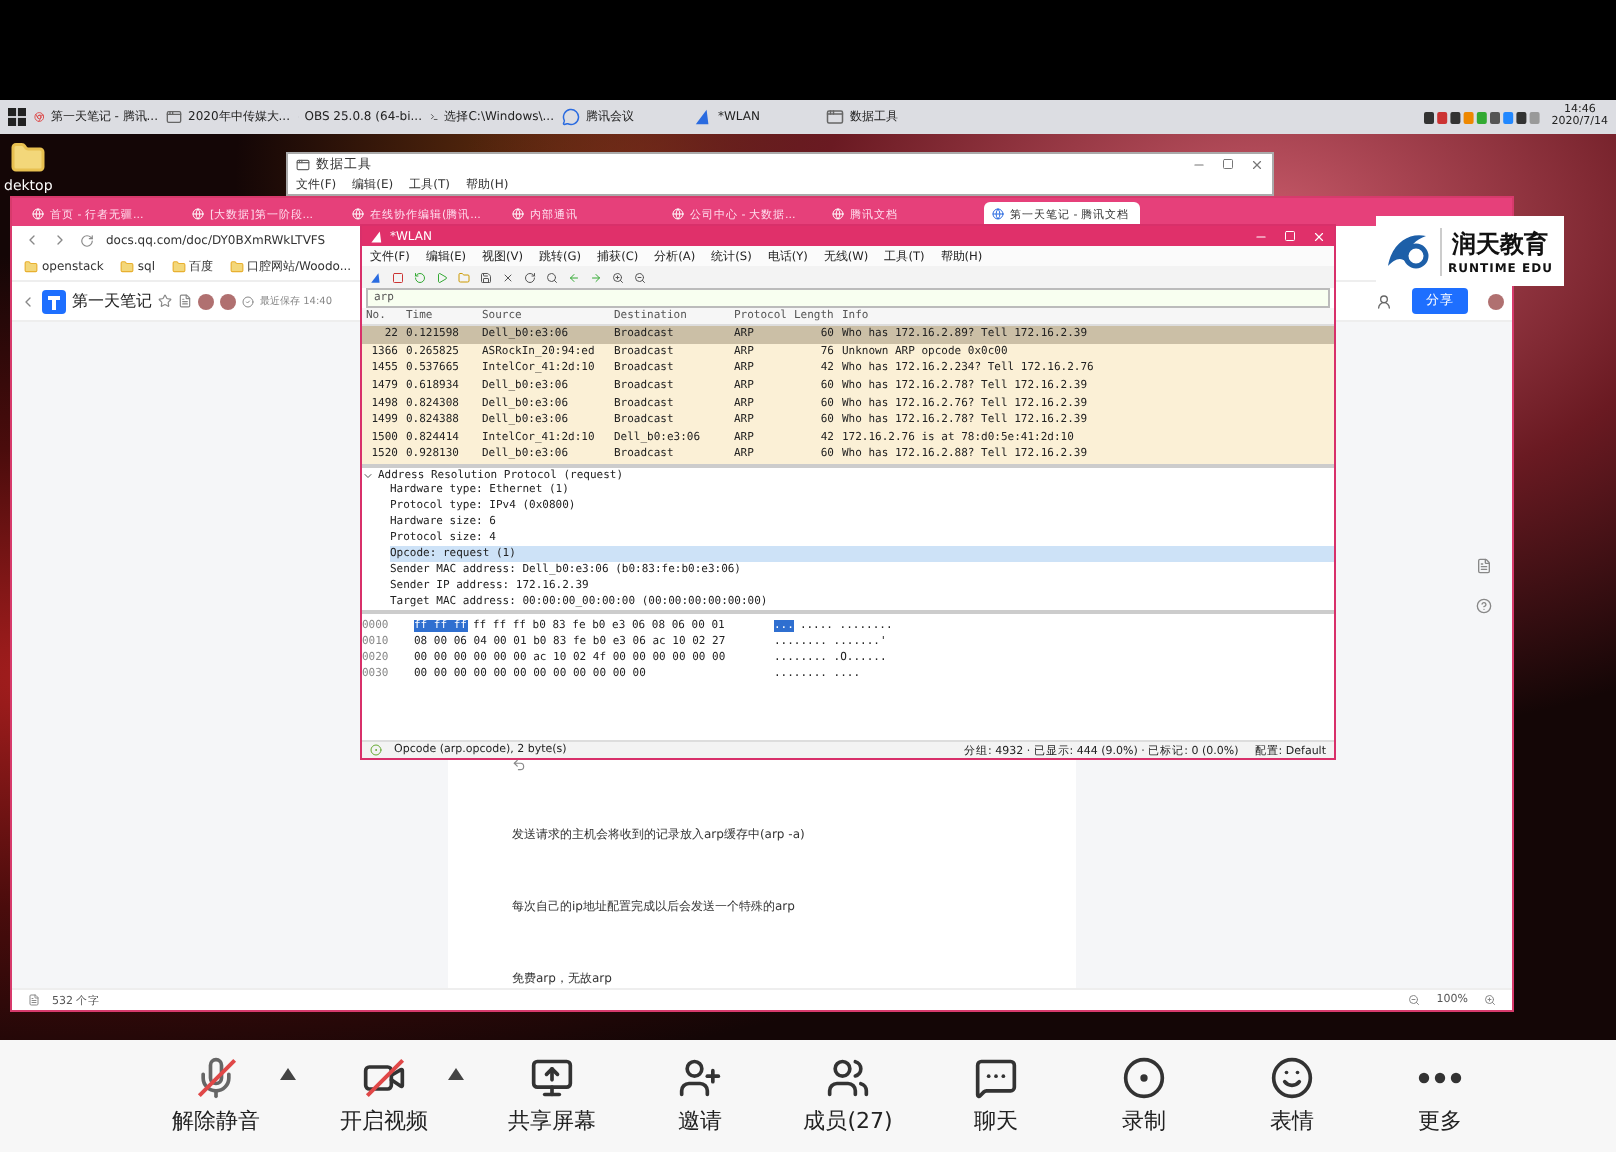  I want to click on check-icon, so click(248, 301).